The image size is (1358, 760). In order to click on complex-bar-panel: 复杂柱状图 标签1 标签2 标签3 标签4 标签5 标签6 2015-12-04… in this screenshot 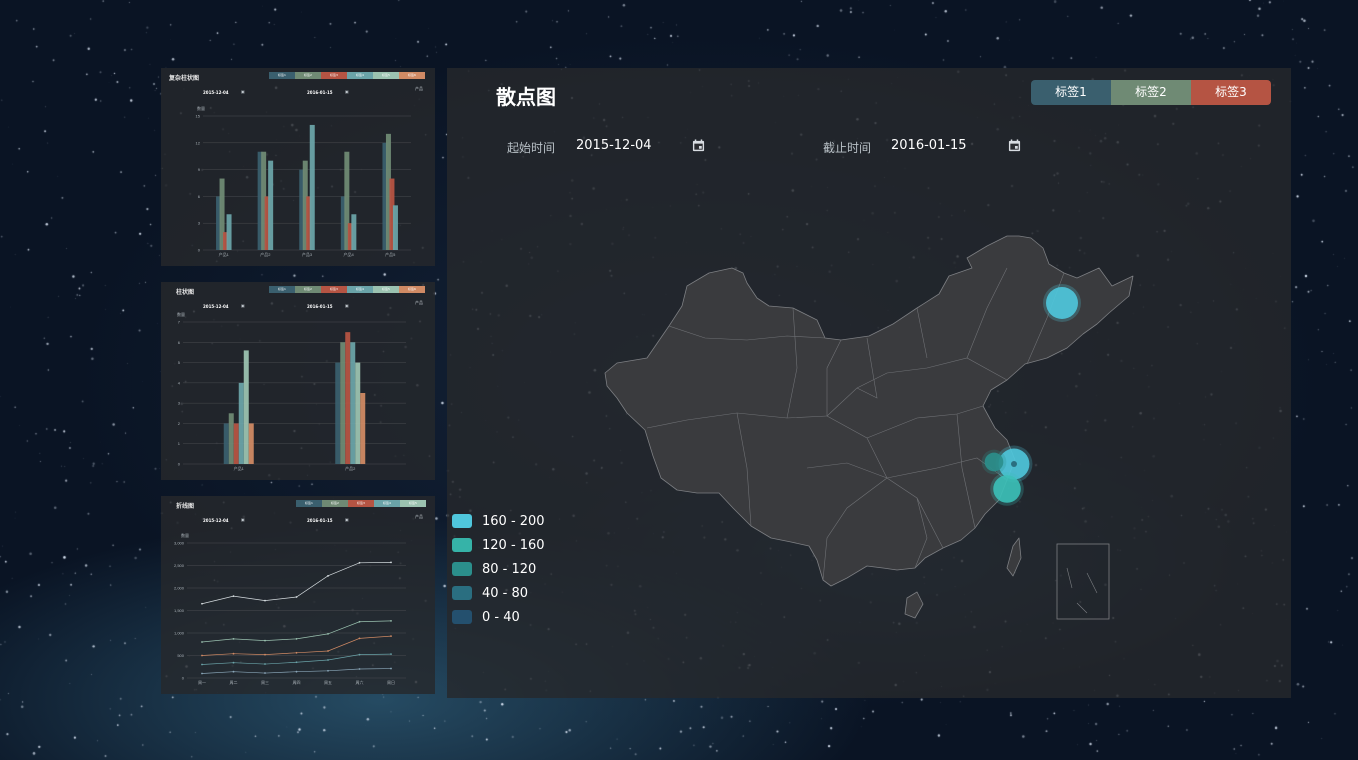, I will do `click(298, 167)`.